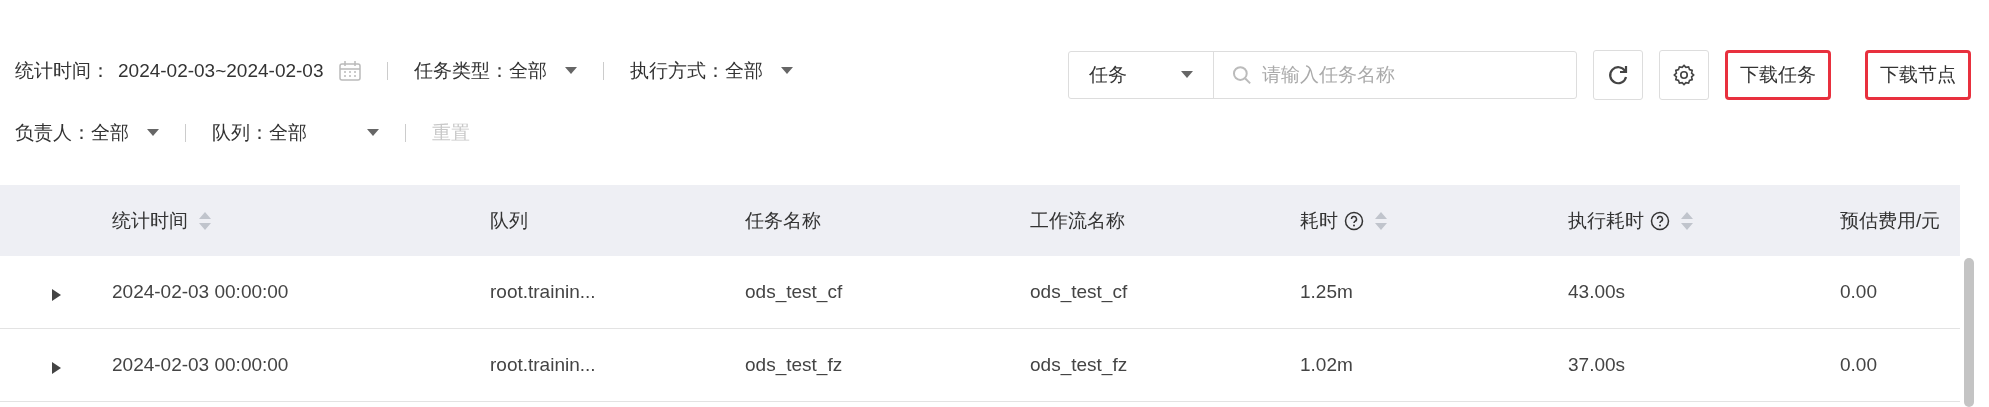 The width and height of the screenshot is (1989, 407). I want to click on column-header: 工作流名称, so click(1077, 220).